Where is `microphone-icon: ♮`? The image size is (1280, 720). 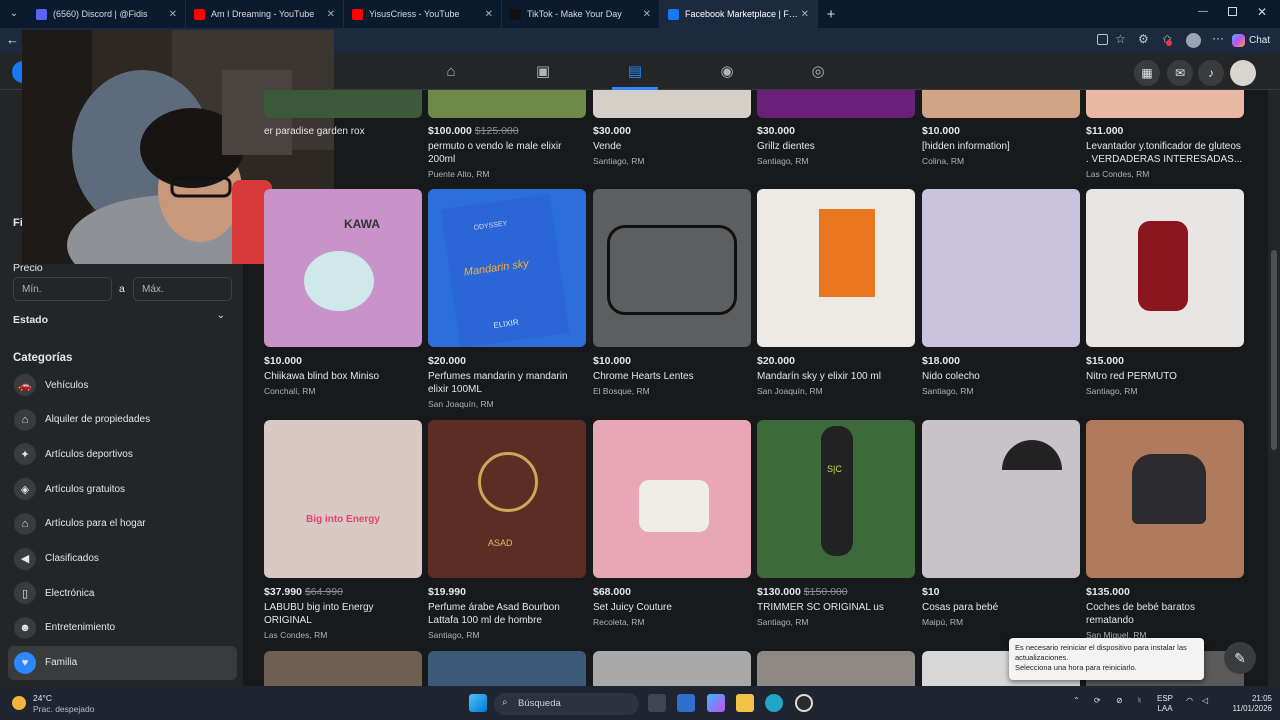
microphone-icon: ♮ is located at coordinates (1139, 701).